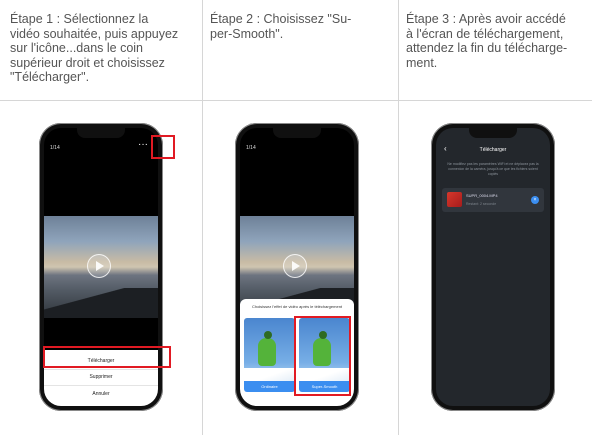 Image resolution: width=592 pixels, height=435 pixels. I want to click on rock-foreground, so click(101, 303).